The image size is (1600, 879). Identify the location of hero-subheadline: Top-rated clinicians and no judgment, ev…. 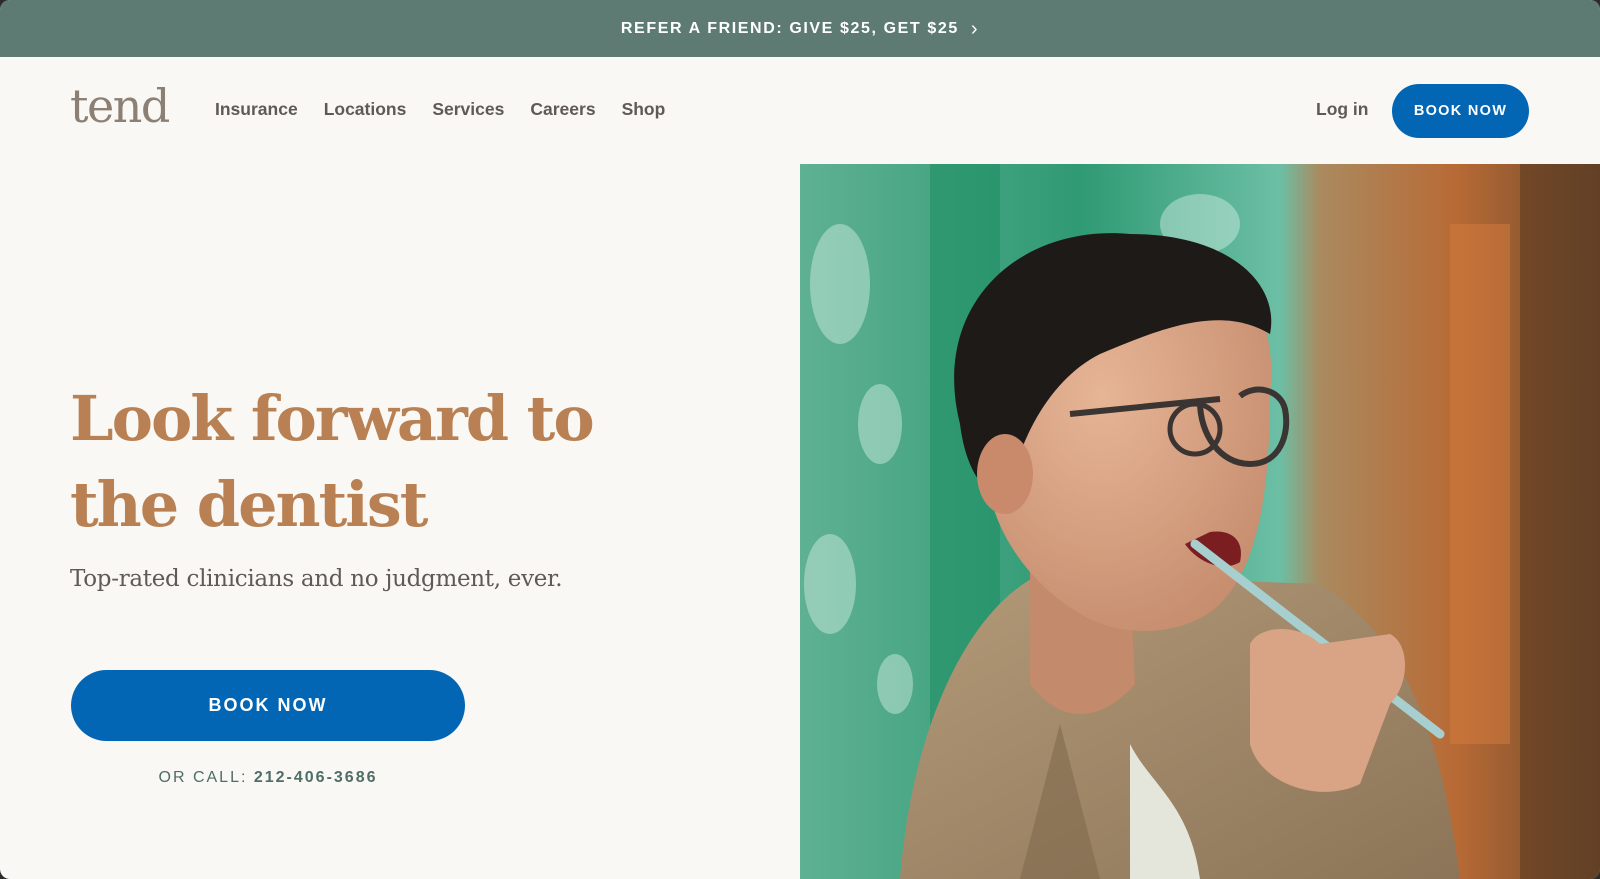
(316, 579).